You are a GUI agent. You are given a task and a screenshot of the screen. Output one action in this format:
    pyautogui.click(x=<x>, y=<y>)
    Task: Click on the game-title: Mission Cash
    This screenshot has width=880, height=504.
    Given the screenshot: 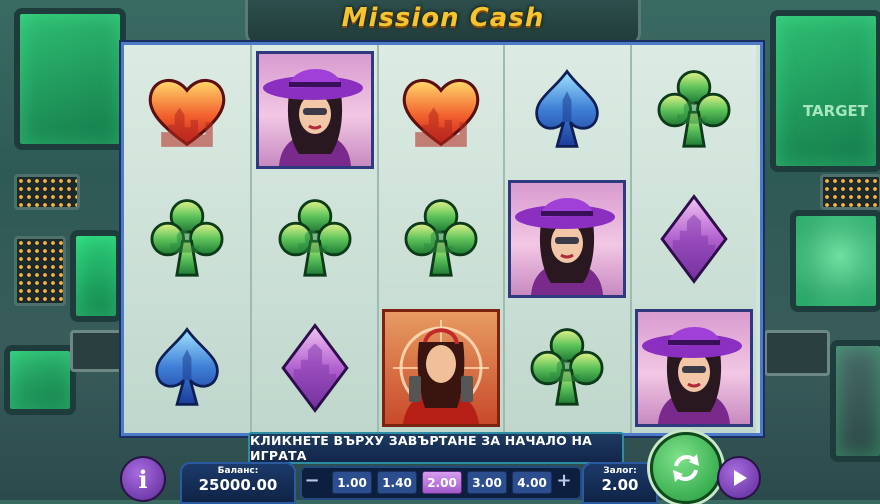 What is the action you would take?
    pyautogui.click(x=443, y=18)
    